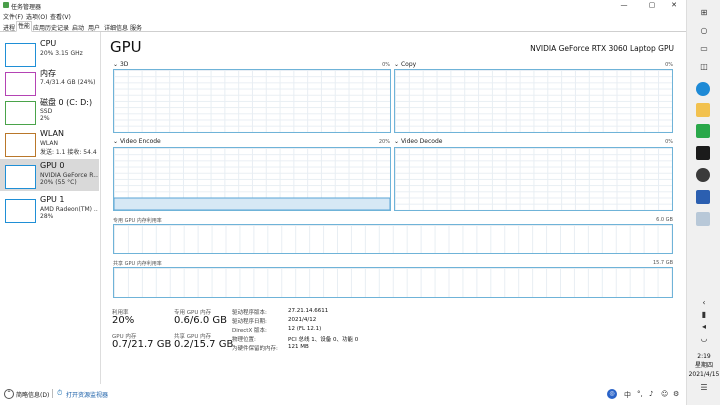 The height and width of the screenshot is (405, 720). What do you see at coordinates (52, 133) in the screenshot?
I see `sidebar-item-label: WLAN` at bounding box center [52, 133].